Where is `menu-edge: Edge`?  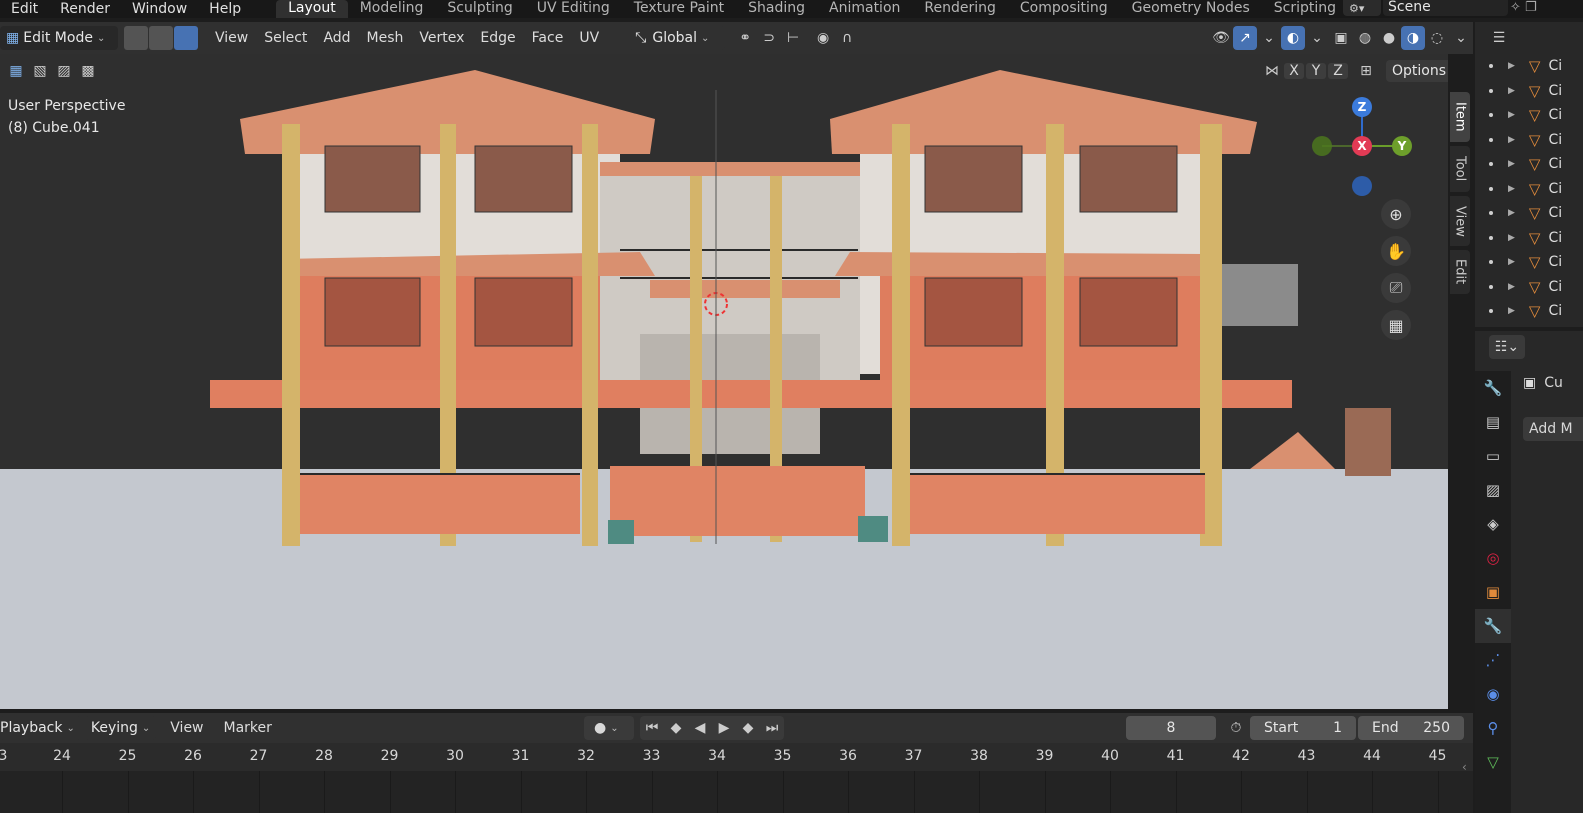
menu-edge: Edge is located at coordinates (497, 38).